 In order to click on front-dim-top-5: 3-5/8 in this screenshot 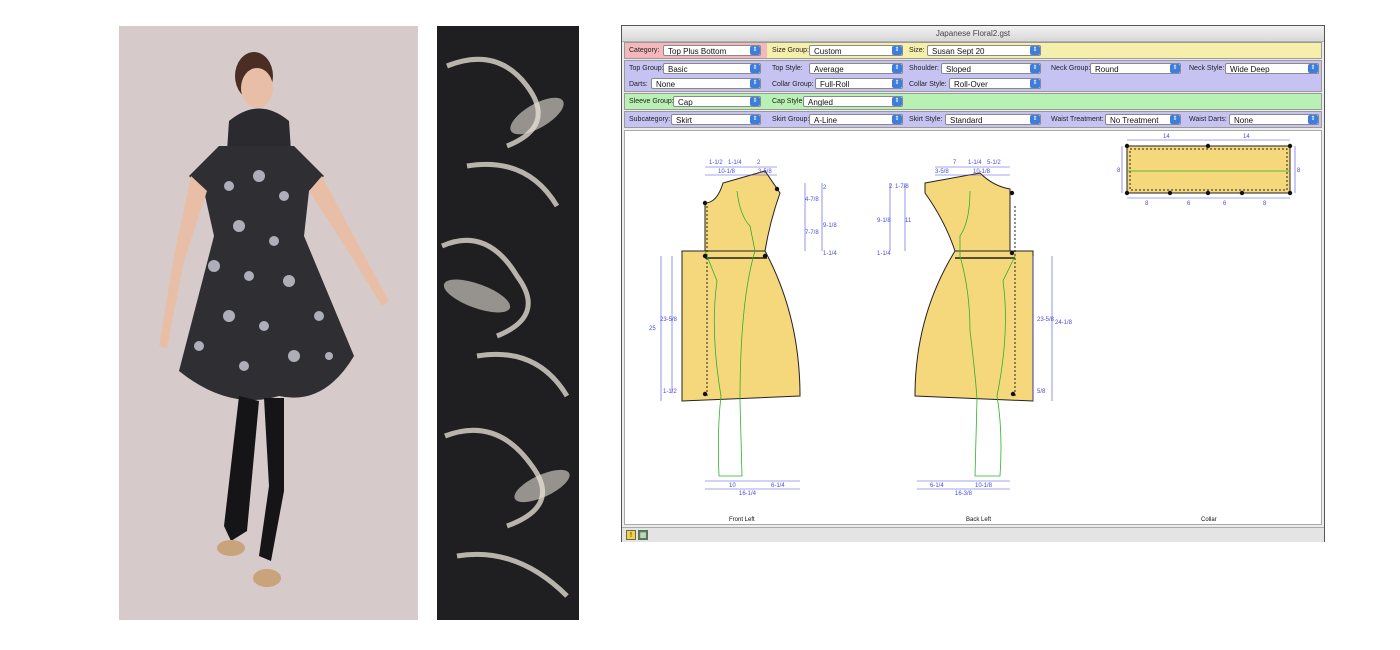, I will do `click(765, 172)`.